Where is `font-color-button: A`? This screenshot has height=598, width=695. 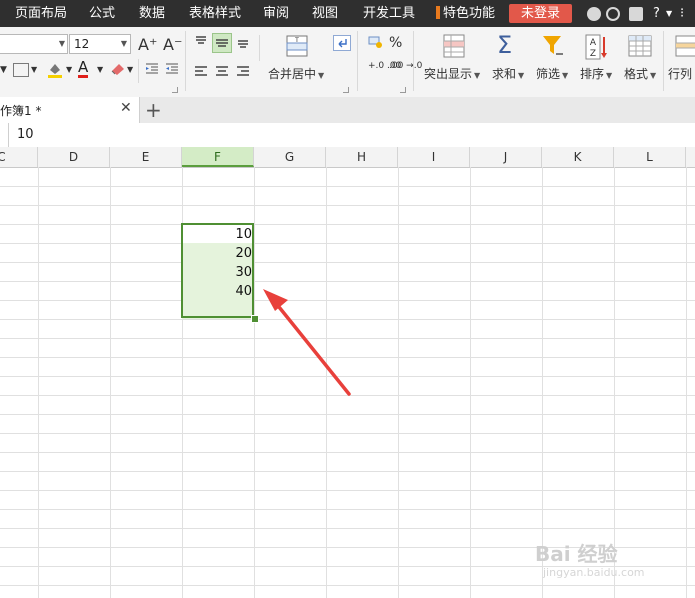 font-color-button: A is located at coordinates (83, 69).